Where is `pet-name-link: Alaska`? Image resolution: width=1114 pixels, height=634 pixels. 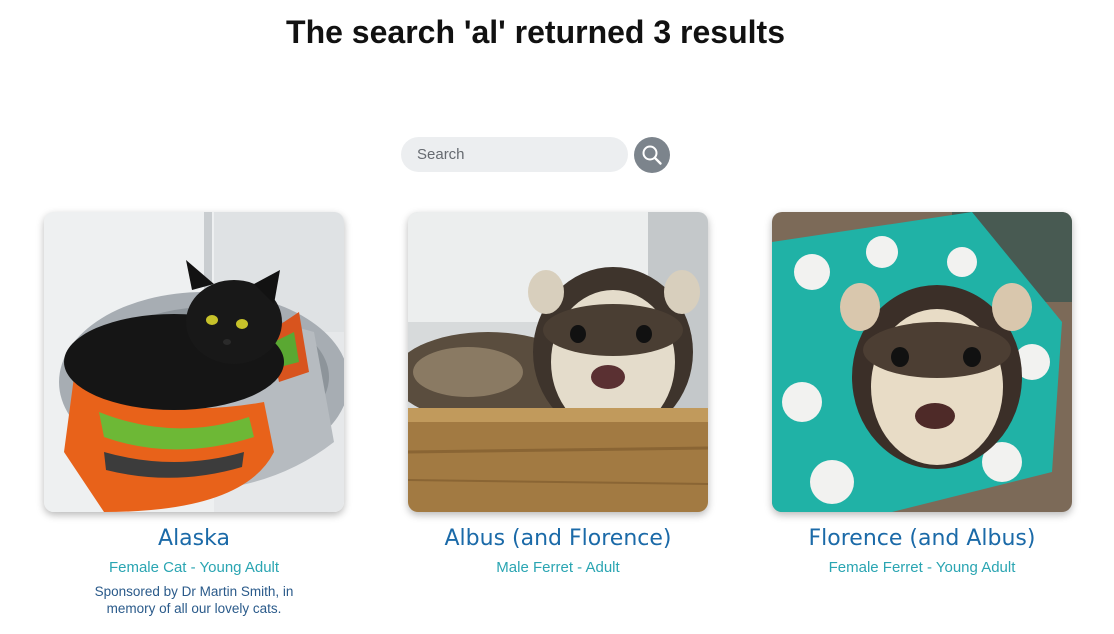 pet-name-link: Alaska is located at coordinates (194, 538).